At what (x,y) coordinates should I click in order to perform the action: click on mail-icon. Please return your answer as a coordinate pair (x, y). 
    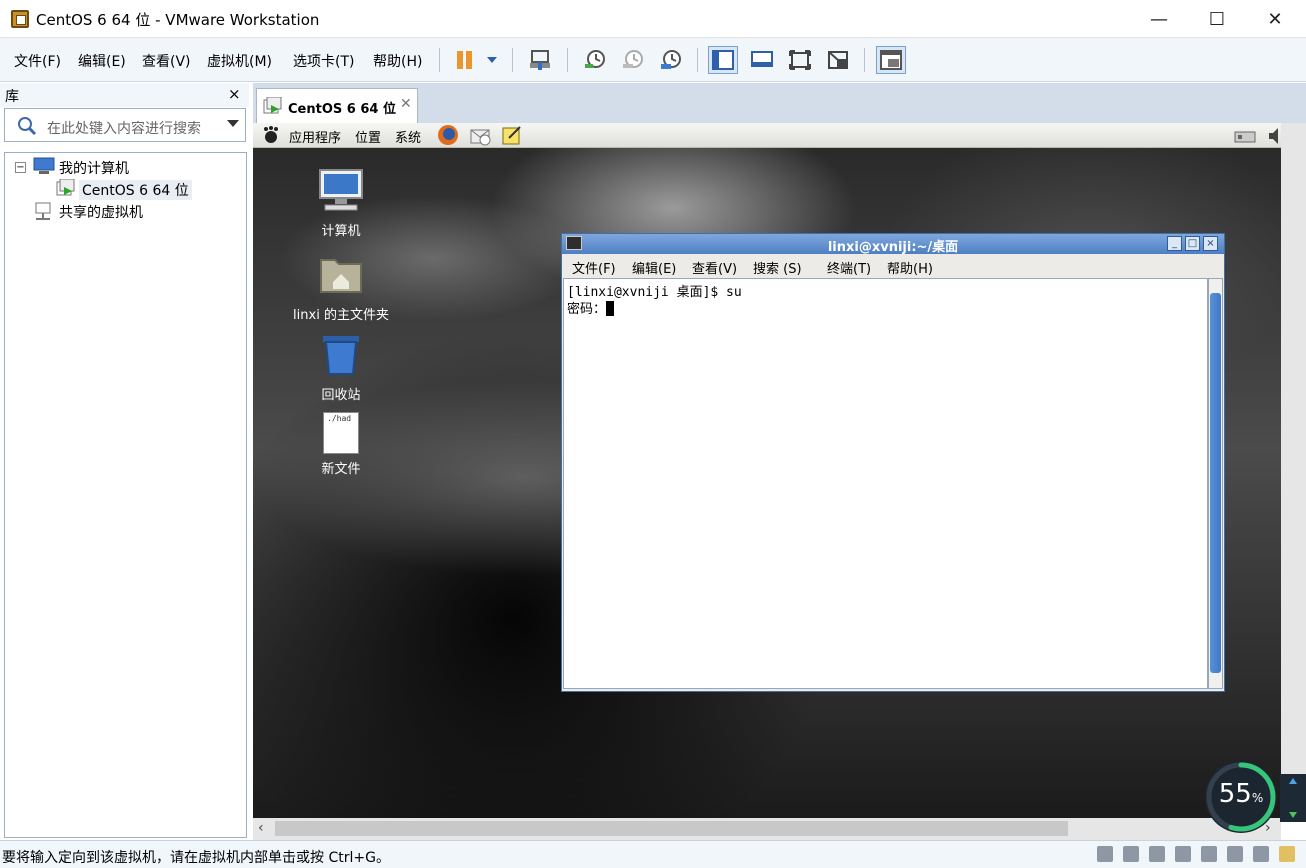
    Looking at the image, I should click on (481, 135).